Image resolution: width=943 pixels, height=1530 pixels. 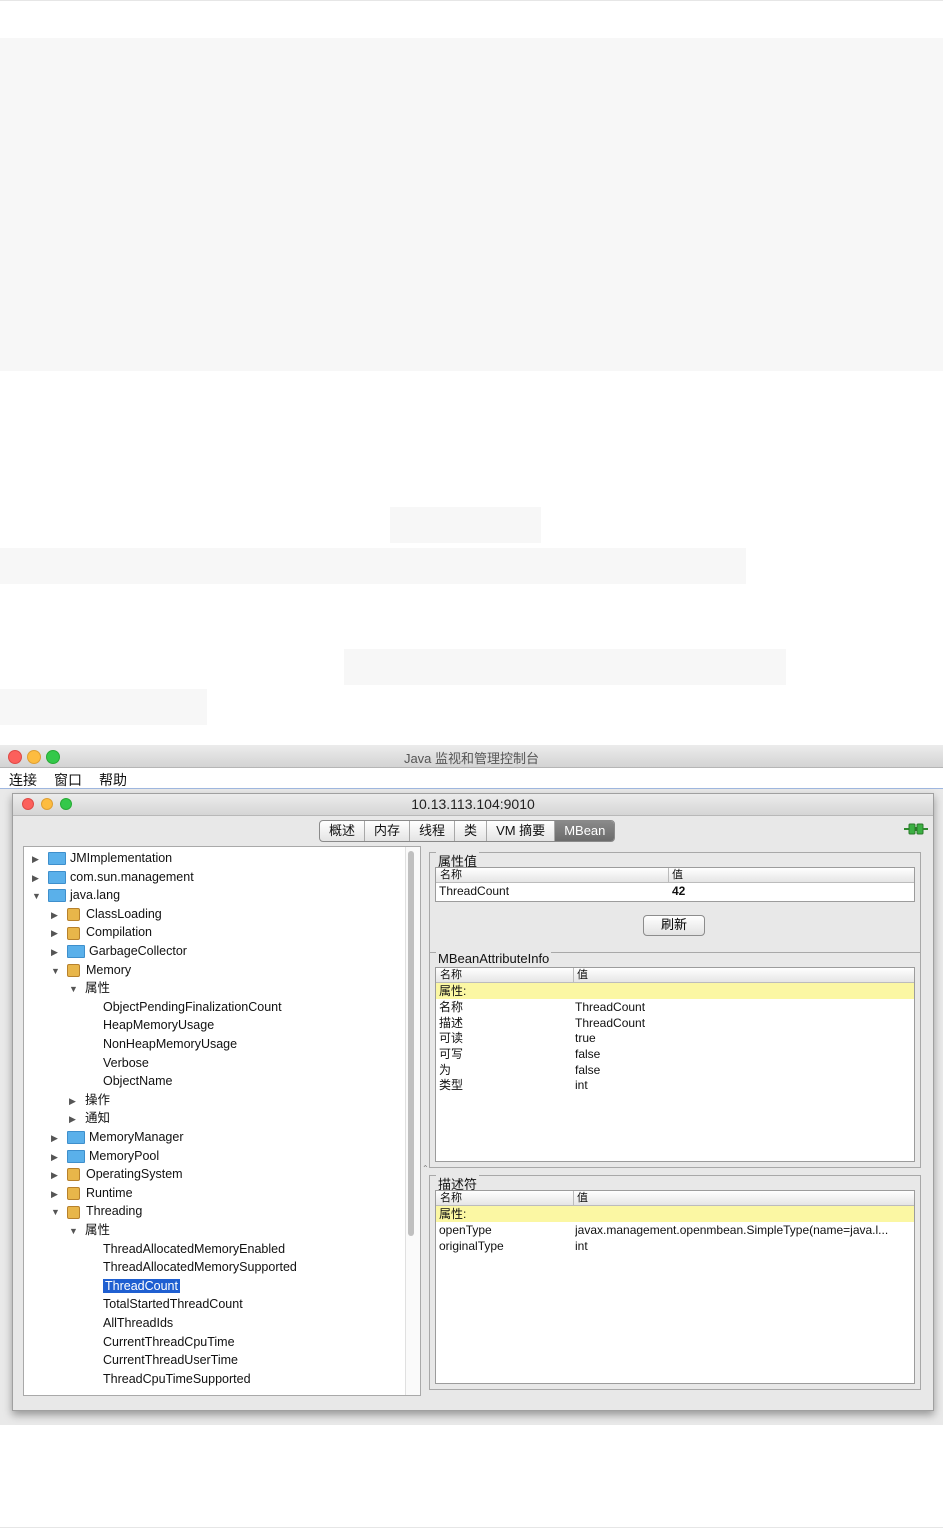 I want to click on title-bar: Java 监视和管理控制台, so click(x=471, y=756).